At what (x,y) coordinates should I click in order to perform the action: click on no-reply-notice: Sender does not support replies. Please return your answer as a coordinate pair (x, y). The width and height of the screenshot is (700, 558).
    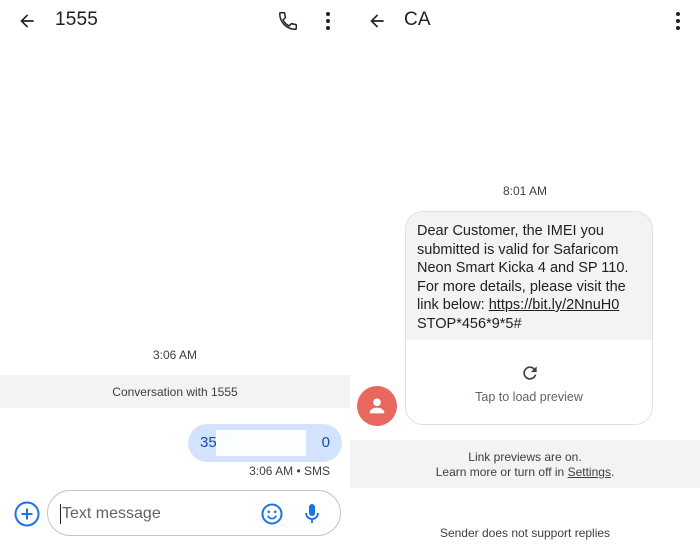
    Looking at the image, I should click on (525, 533).